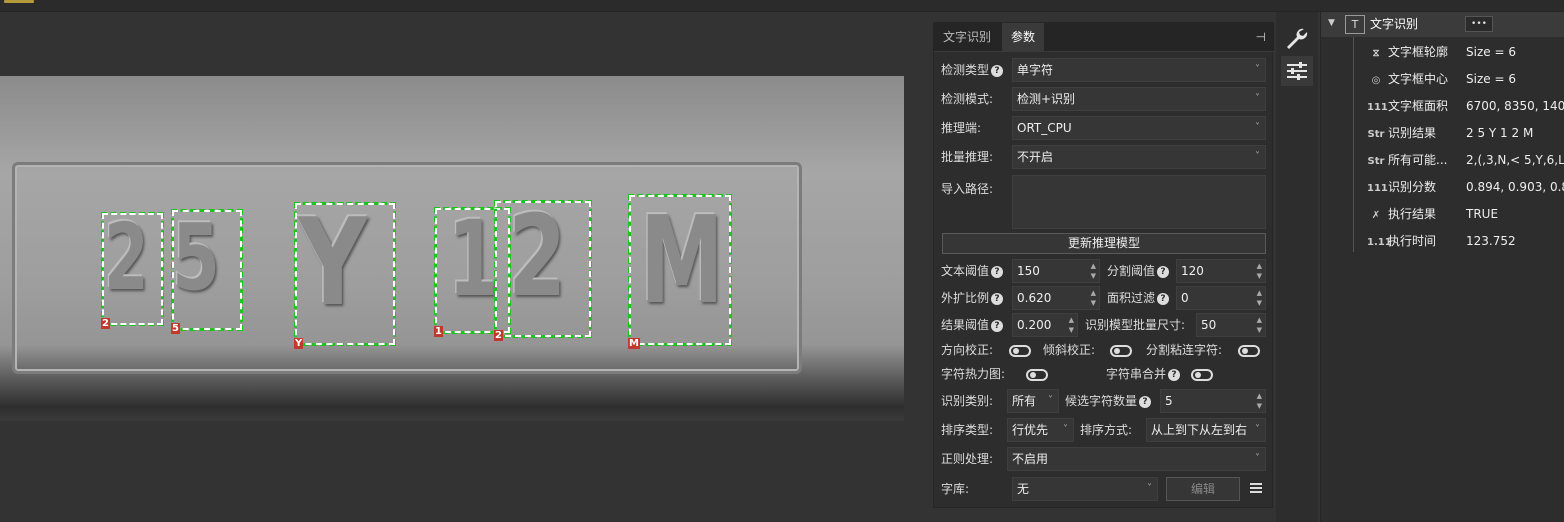  Describe the element at coordinates (973, 374) in the screenshot. I see `heatmap-label: 字符热力图:` at that location.